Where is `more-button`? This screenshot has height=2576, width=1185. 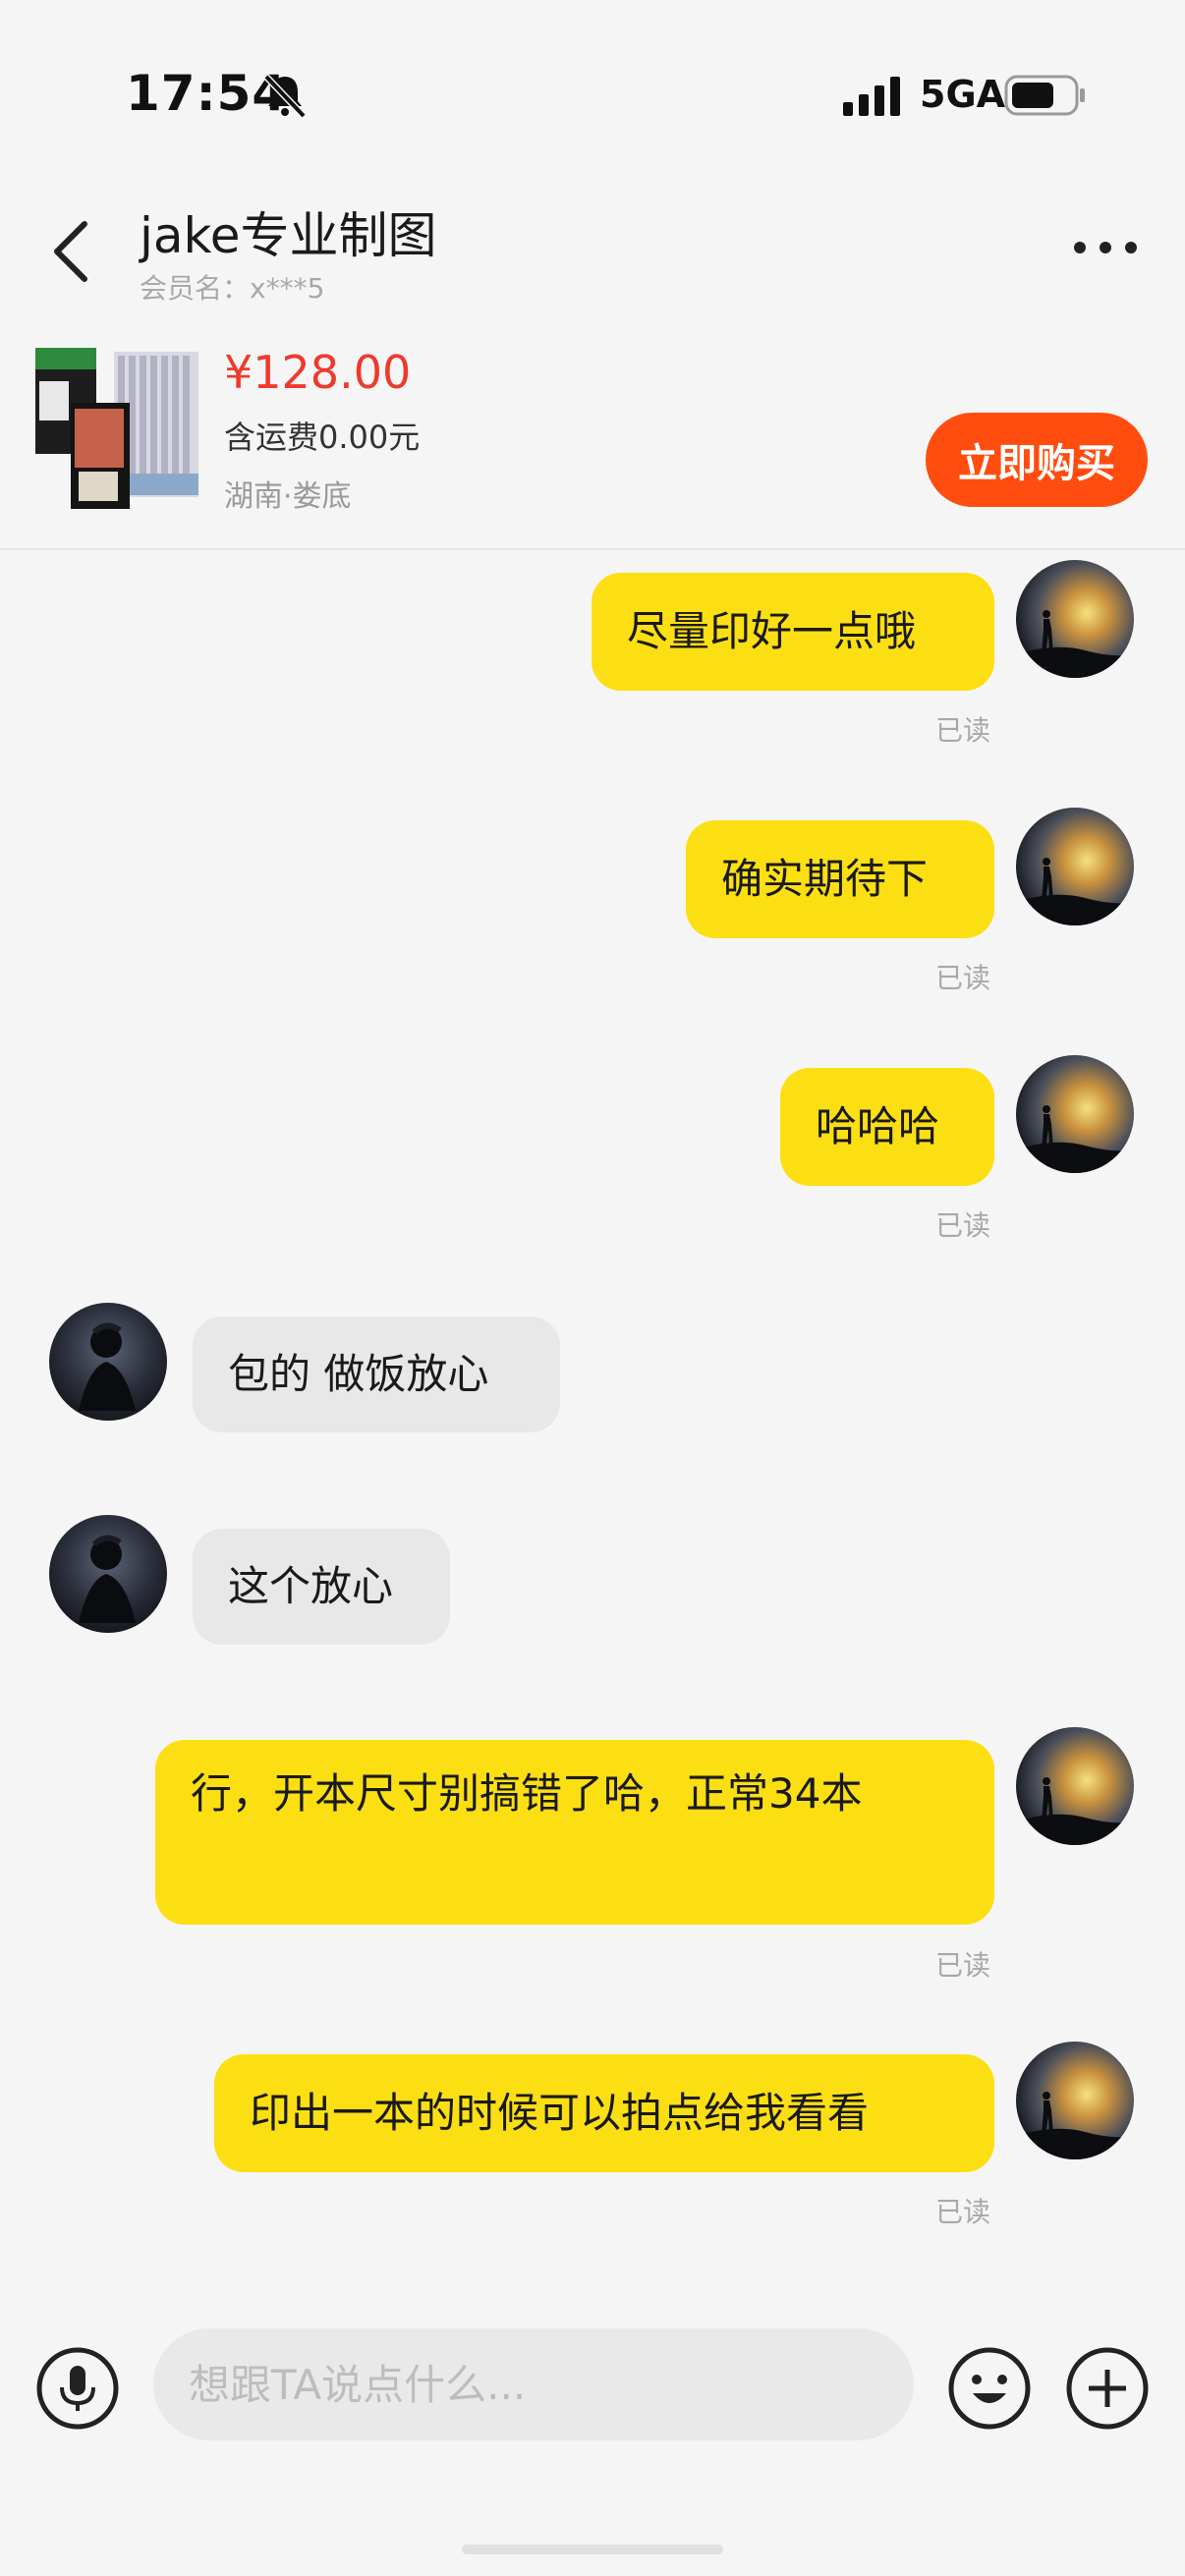 more-button is located at coordinates (1106, 247).